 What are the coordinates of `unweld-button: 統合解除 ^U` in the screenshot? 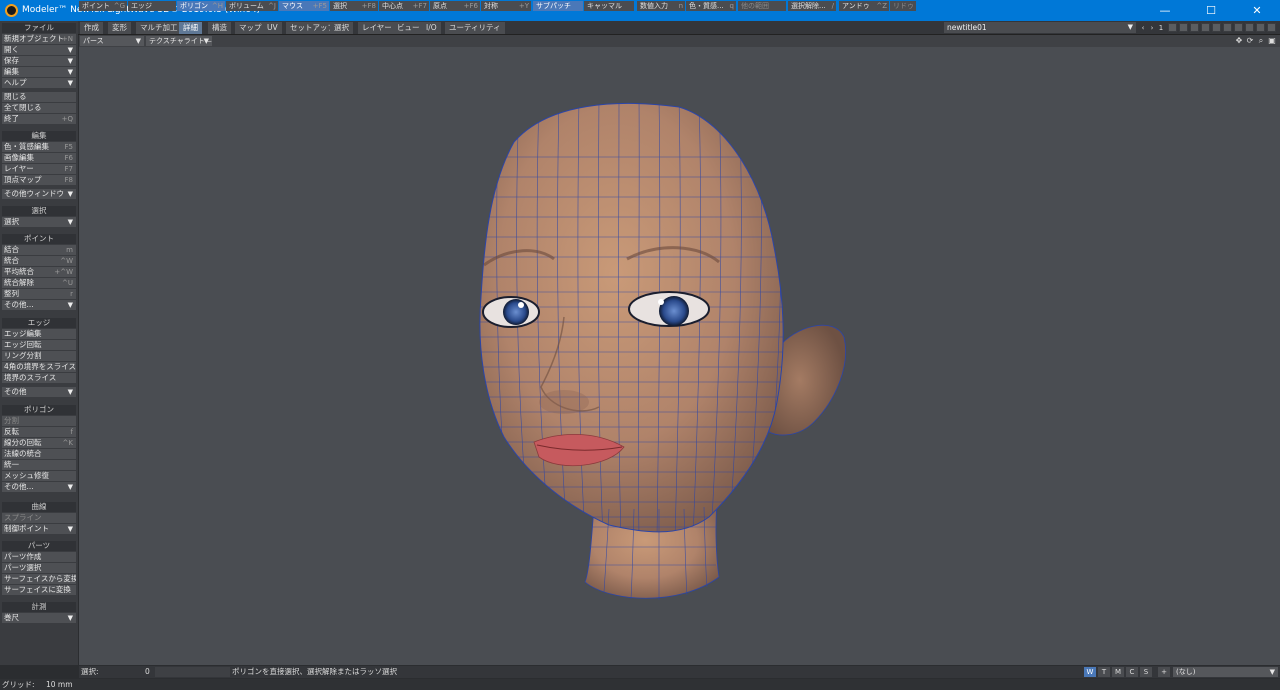 It's located at (39, 283).